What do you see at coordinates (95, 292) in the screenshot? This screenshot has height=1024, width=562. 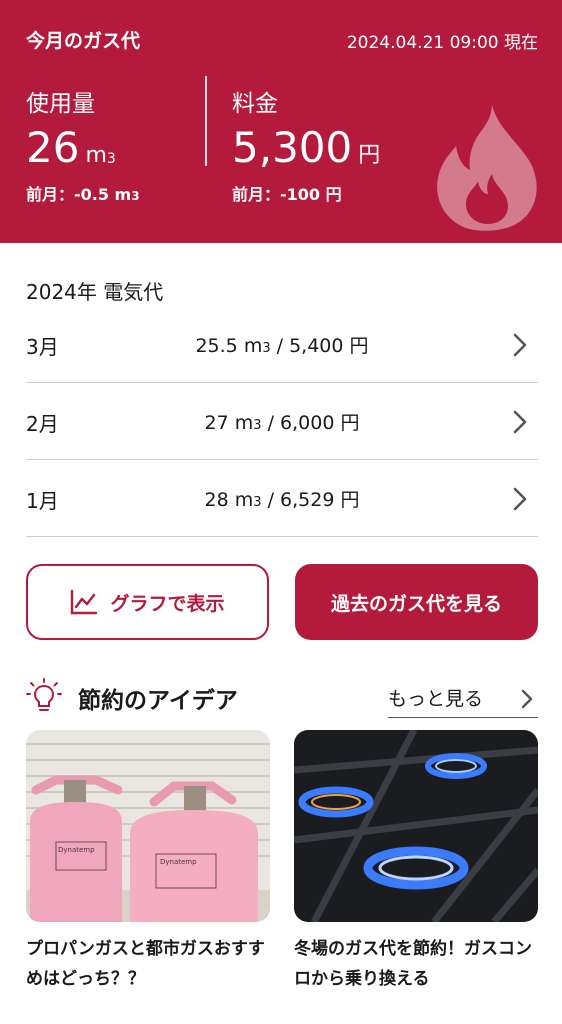 I see `history-title: 2024年 電気代` at bounding box center [95, 292].